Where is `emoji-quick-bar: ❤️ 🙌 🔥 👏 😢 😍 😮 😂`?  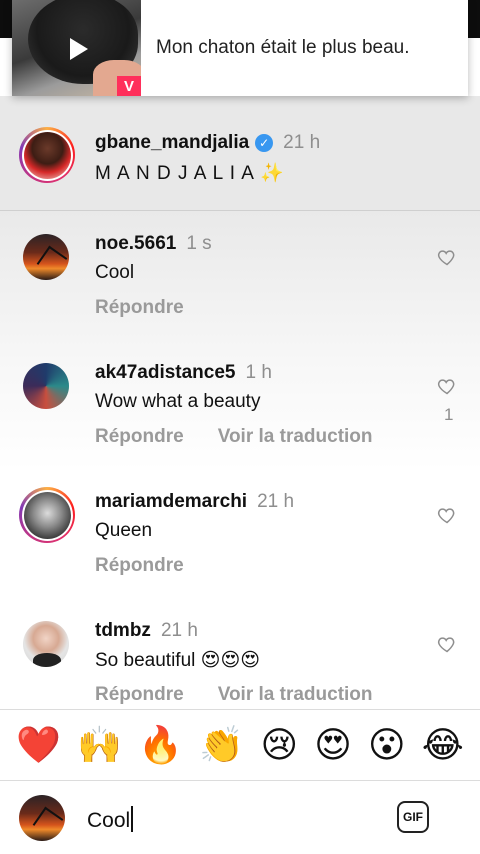 emoji-quick-bar: ❤️ 🙌 🔥 👏 😢 😍 😮 😂 is located at coordinates (240, 745).